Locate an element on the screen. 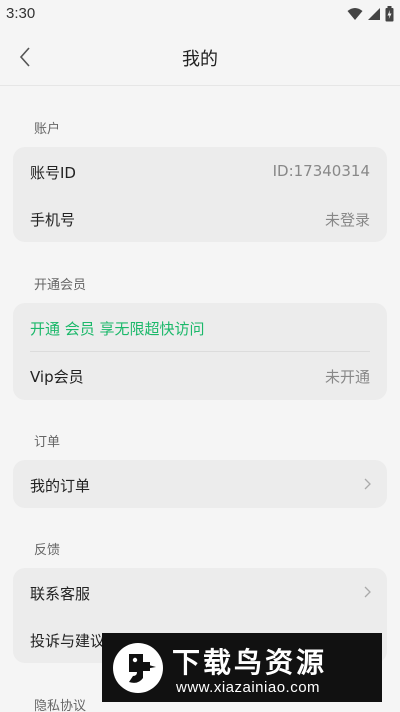 The height and width of the screenshot is (712, 400). vip-card: 开通 会员 享无限超快访问 Vip会员 未开通 is located at coordinates (200, 351).